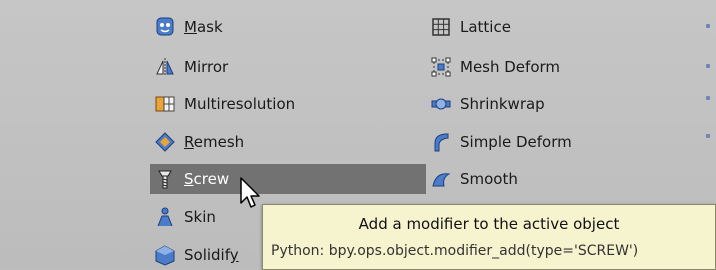 The height and width of the screenshot is (270, 716). What do you see at coordinates (489, 179) in the screenshot?
I see `menu-item-label: Smooth` at bounding box center [489, 179].